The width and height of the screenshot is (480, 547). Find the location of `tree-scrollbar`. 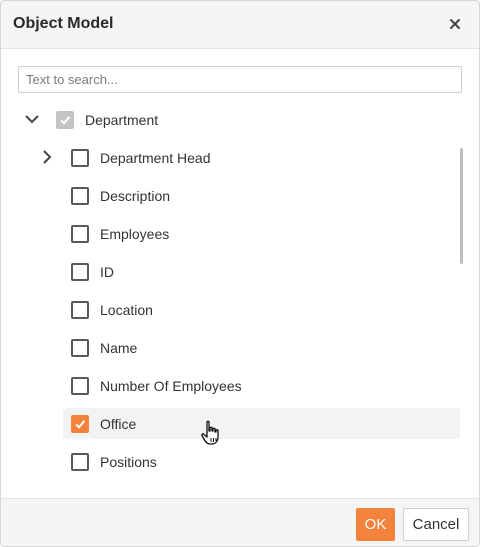

tree-scrollbar is located at coordinates (461, 206).